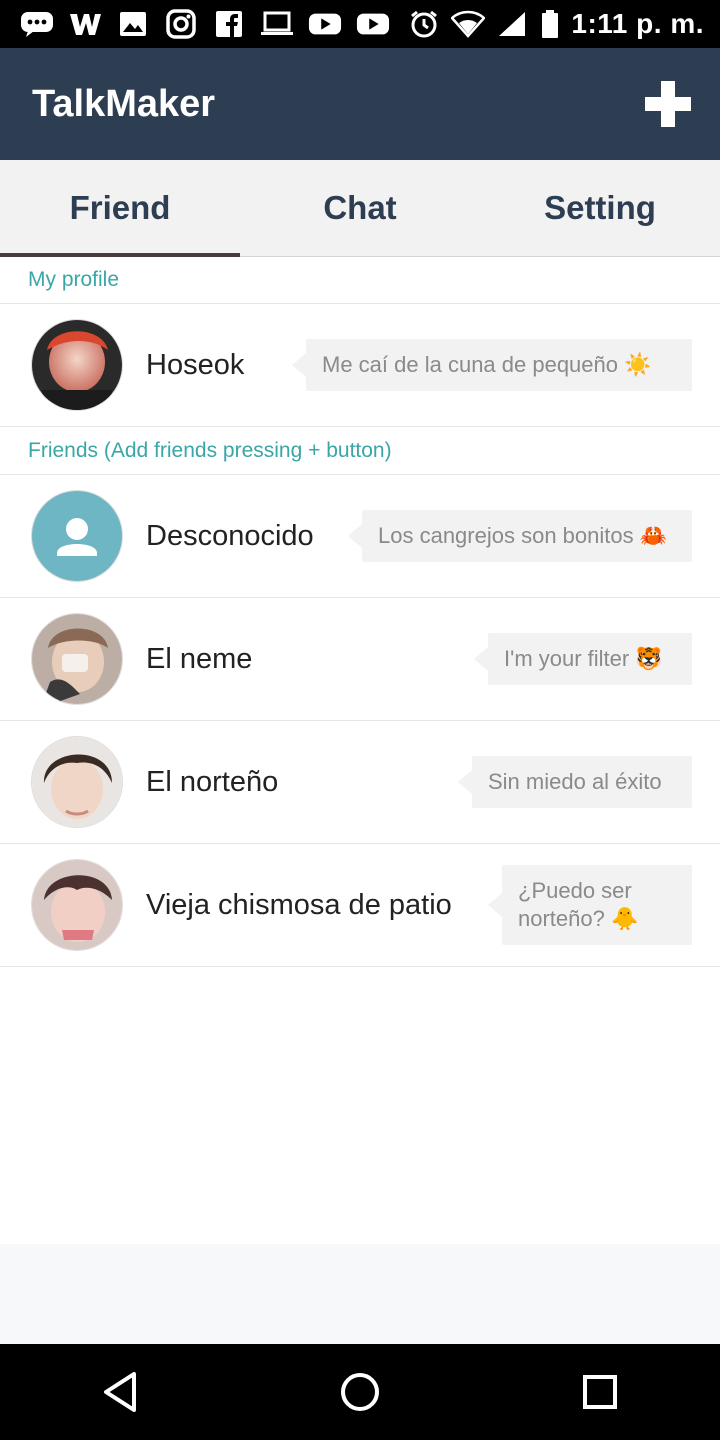 This screenshot has width=720, height=1440. I want to click on notification-icons, so click(205, 24).